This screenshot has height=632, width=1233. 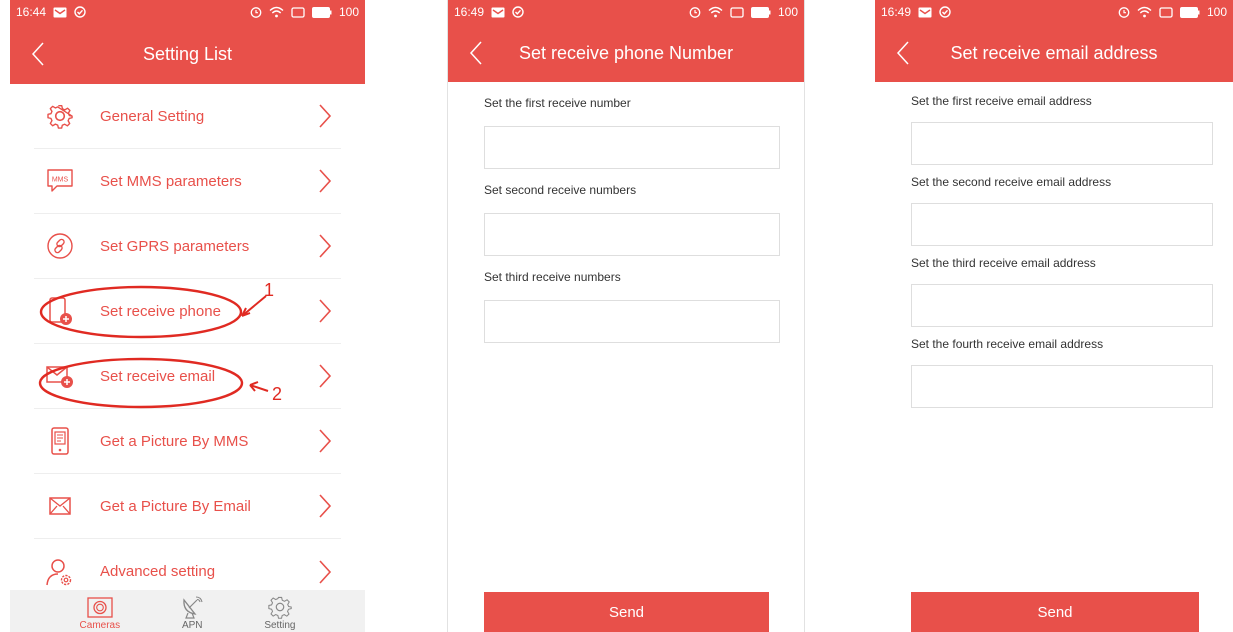 I want to click on second-receive-number-input, so click(x=632, y=234).